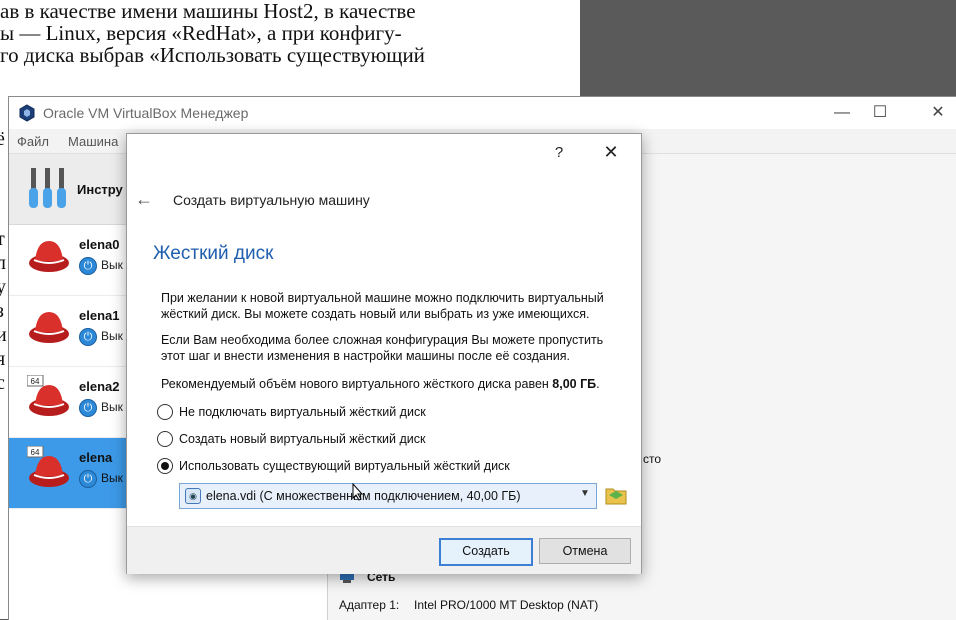 The width and height of the screenshot is (956, 620). I want to click on desktop-background, so click(768, 50).